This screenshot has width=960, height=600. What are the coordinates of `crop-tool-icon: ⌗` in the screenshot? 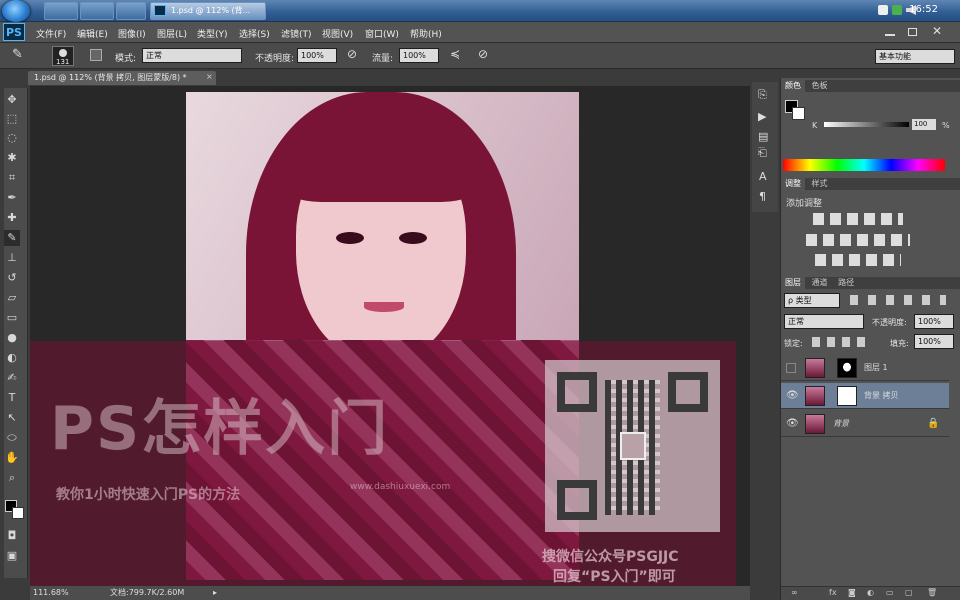 It's located at (12, 178).